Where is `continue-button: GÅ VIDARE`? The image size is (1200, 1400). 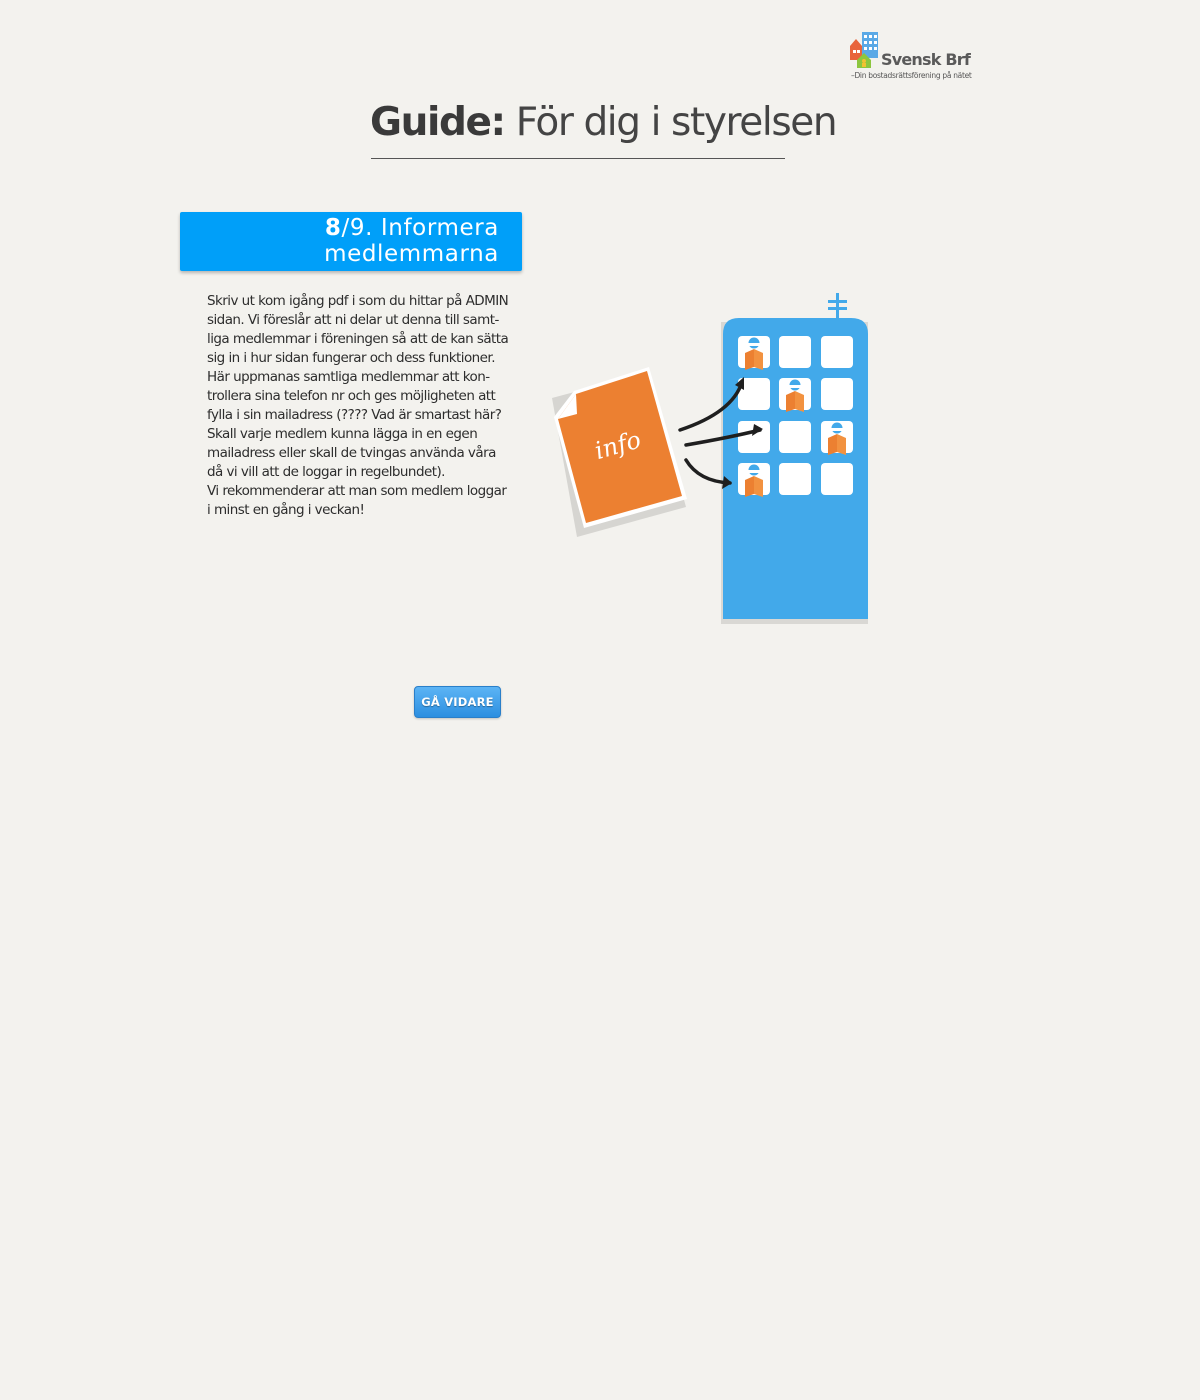 continue-button: GÅ VIDARE is located at coordinates (457, 702).